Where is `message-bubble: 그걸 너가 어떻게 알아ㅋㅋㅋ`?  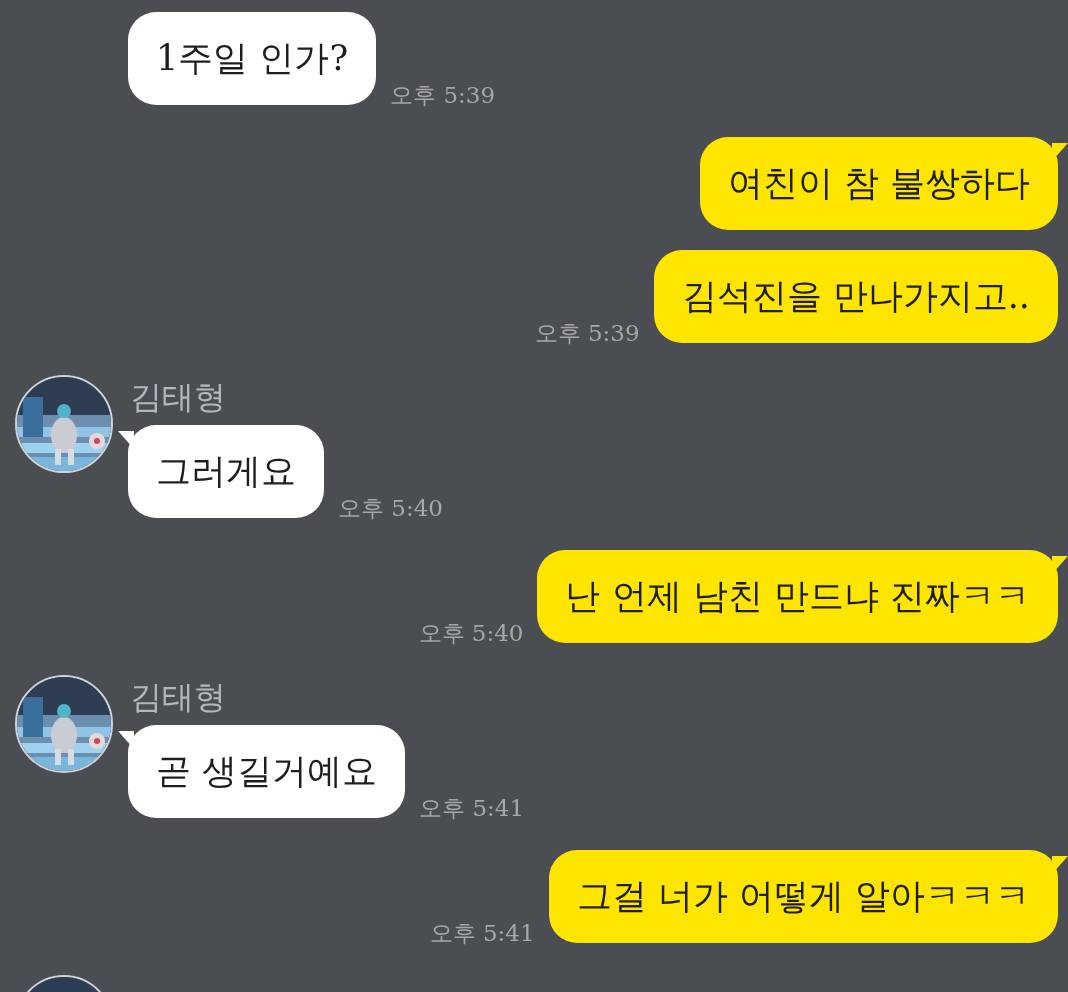 message-bubble: 그걸 너가 어떻게 알아ㅋㅋㅋ is located at coordinates (803, 896).